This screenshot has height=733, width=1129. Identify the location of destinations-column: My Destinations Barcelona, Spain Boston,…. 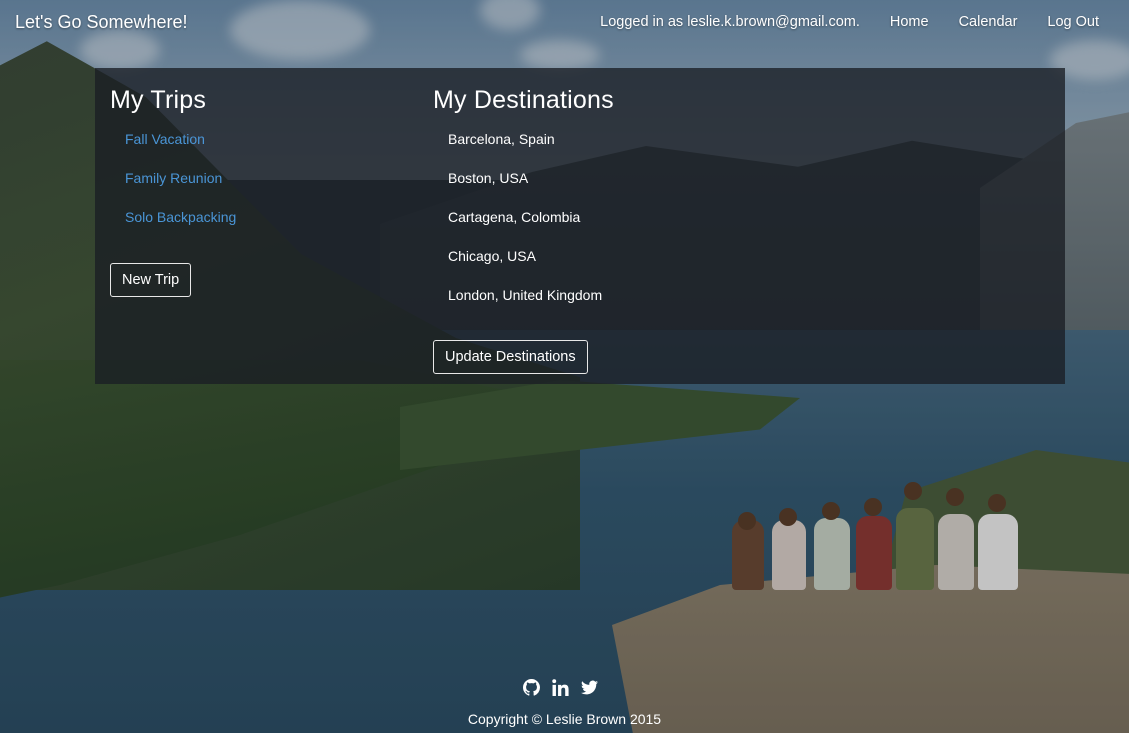
(633, 206).